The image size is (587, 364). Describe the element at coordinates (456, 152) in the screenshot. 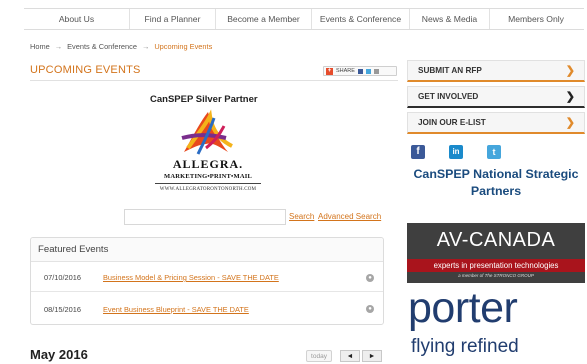

I see `linkedin-icon: in` at that location.